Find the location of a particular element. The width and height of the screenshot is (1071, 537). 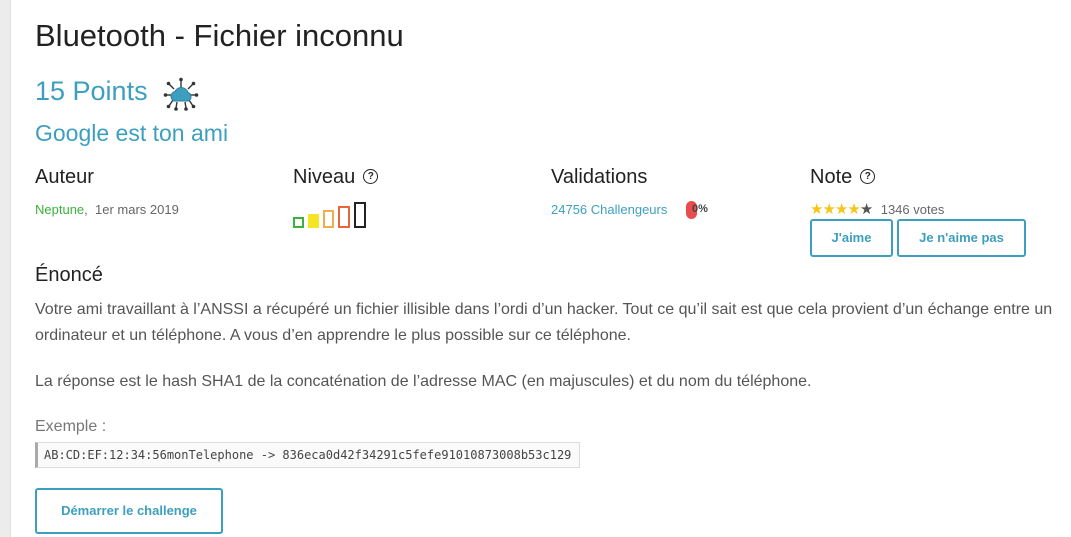

validations-link: 24756 Challengeurs is located at coordinates (609, 209).